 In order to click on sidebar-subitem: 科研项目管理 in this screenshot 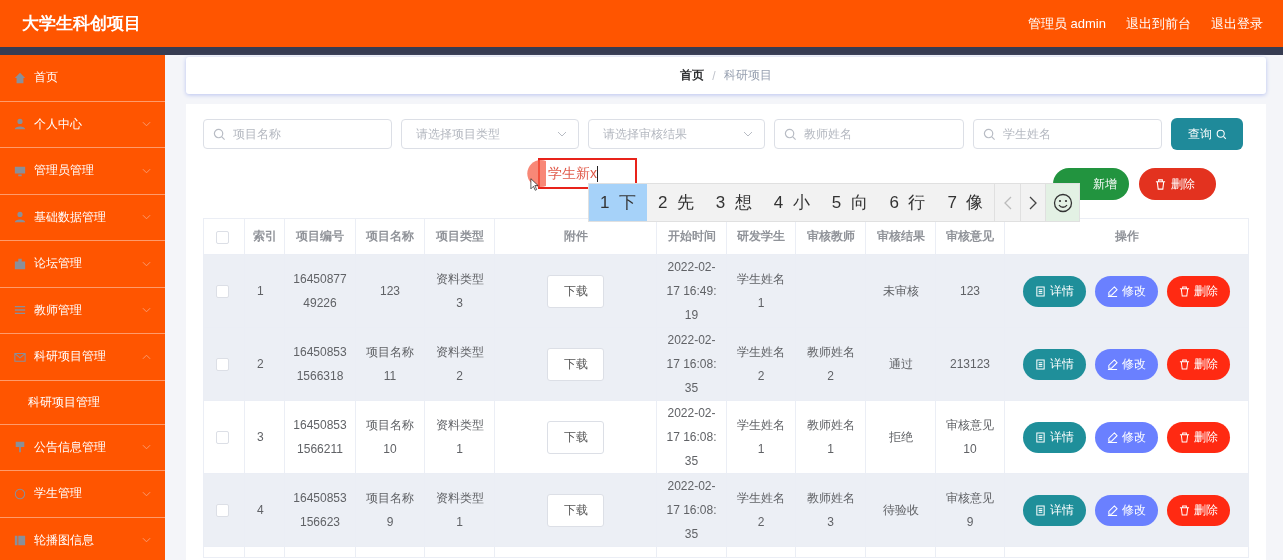, I will do `click(82, 402)`.